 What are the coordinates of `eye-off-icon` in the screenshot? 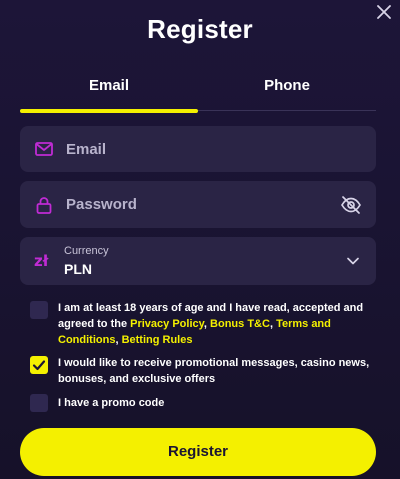 It's located at (351, 204).